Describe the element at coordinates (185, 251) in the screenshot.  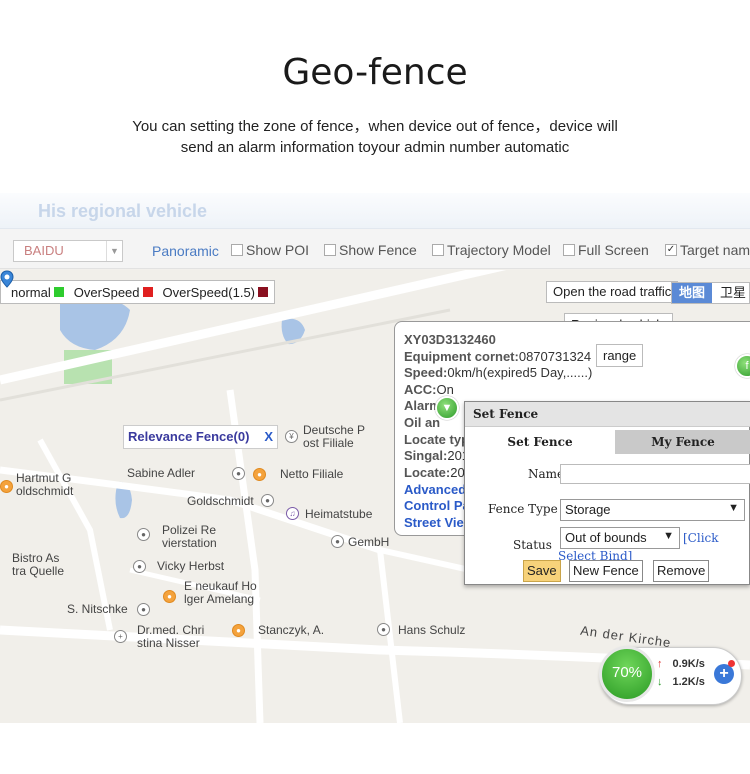
I see `panoramic-link: Panoramic` at that location.